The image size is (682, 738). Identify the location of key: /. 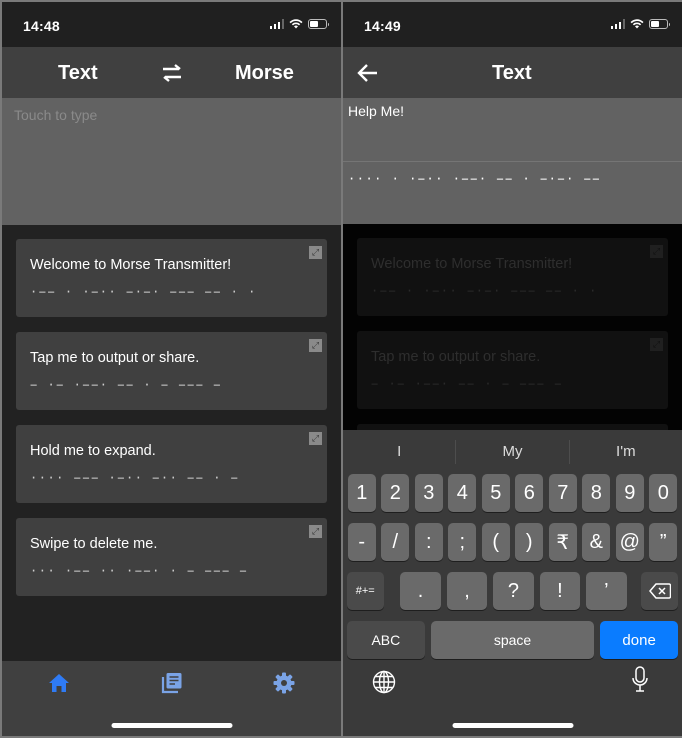
(395, 542).